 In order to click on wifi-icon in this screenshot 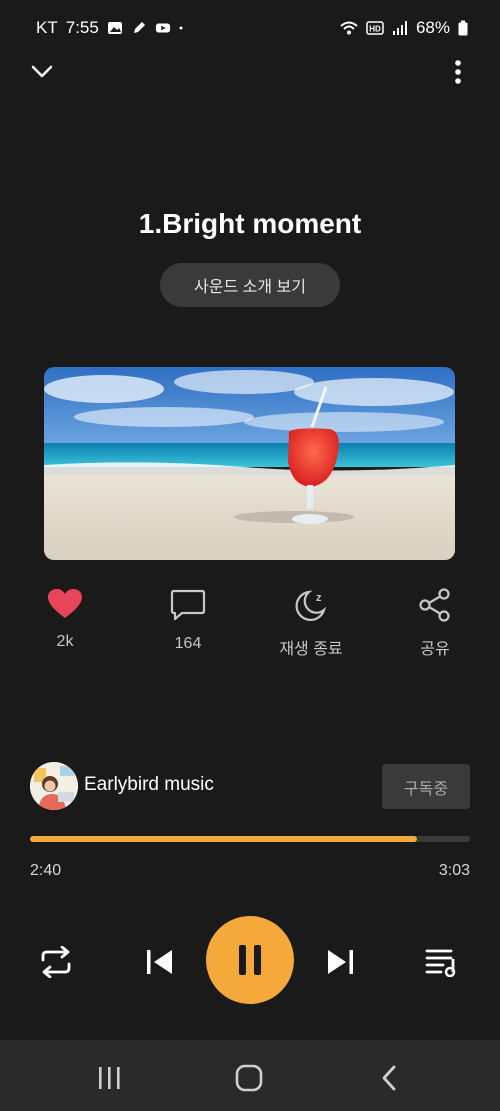, I will do `click(349, 28)`.